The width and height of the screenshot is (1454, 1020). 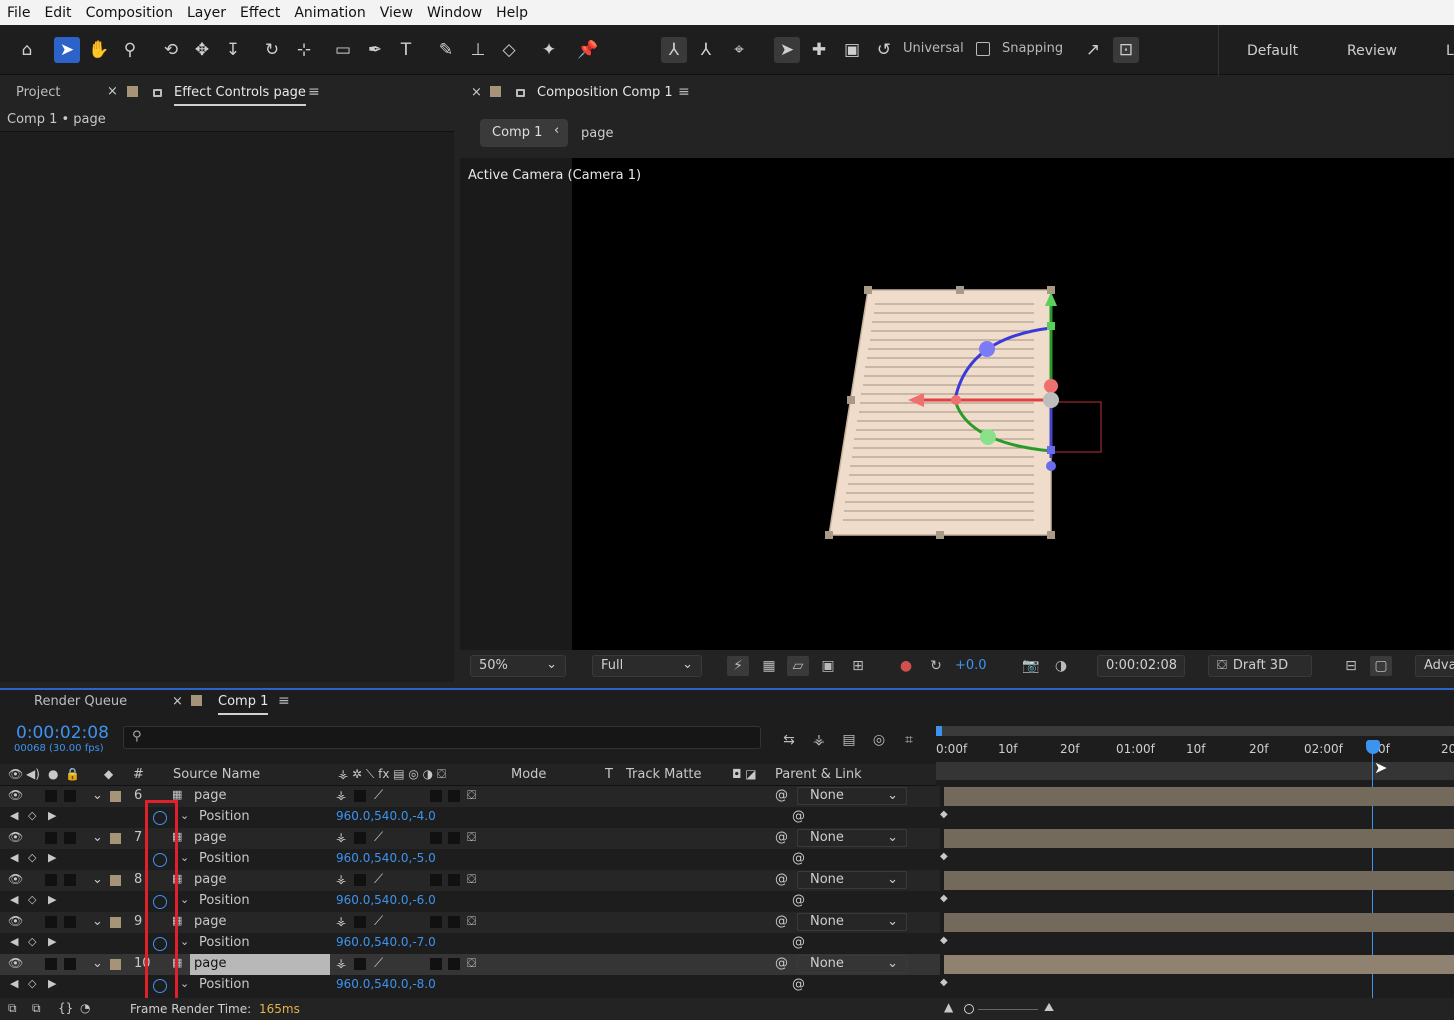 I want to click on pen-tool-icon: ✒, so click(x=375, y=50).